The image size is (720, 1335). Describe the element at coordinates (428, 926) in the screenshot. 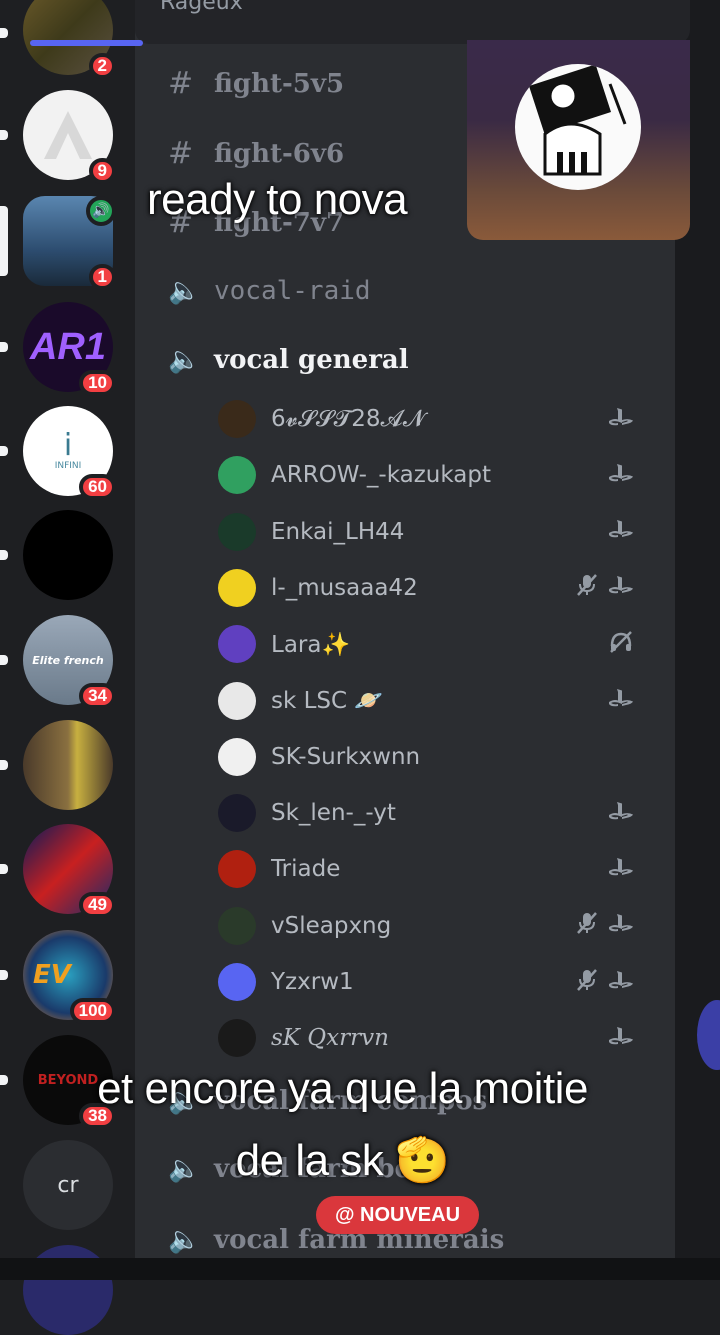

I see `voice-member-row: vSleapxng` at that location.